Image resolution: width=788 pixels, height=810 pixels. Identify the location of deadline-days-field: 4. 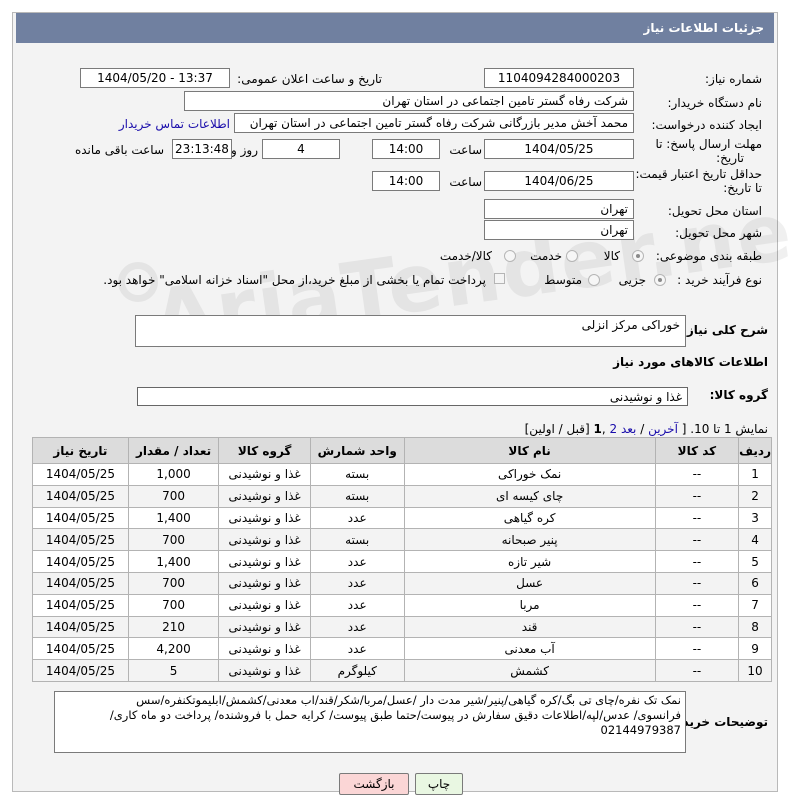
(301, 149).